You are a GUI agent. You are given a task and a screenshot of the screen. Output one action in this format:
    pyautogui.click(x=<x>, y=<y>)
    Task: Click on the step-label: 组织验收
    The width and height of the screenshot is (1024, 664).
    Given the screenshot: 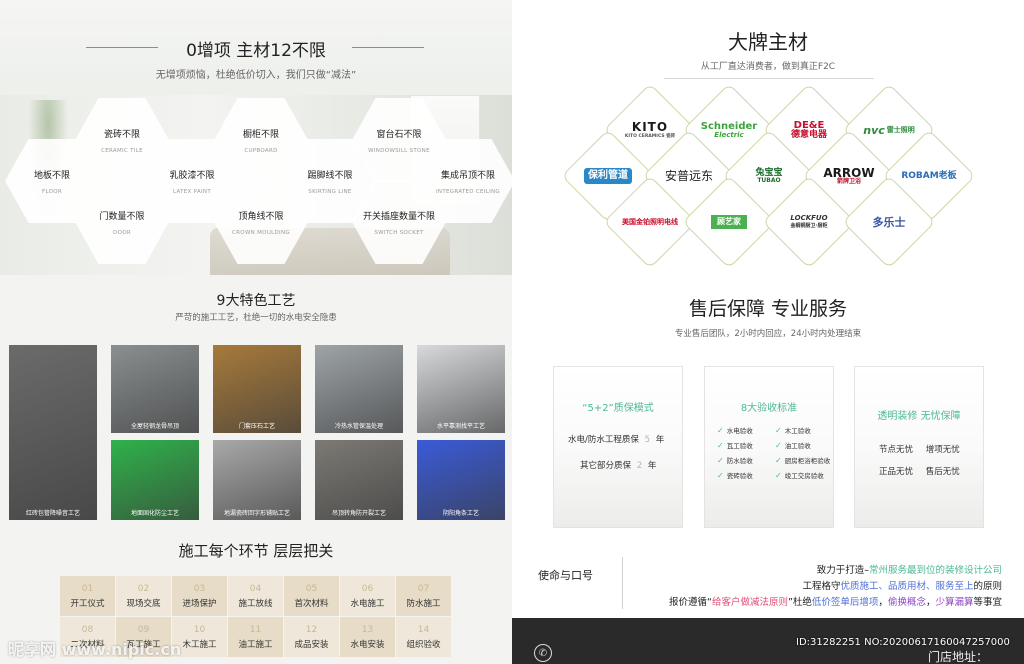 What is the action you would take?
    pyautogui.click(x=423, y=644)
    